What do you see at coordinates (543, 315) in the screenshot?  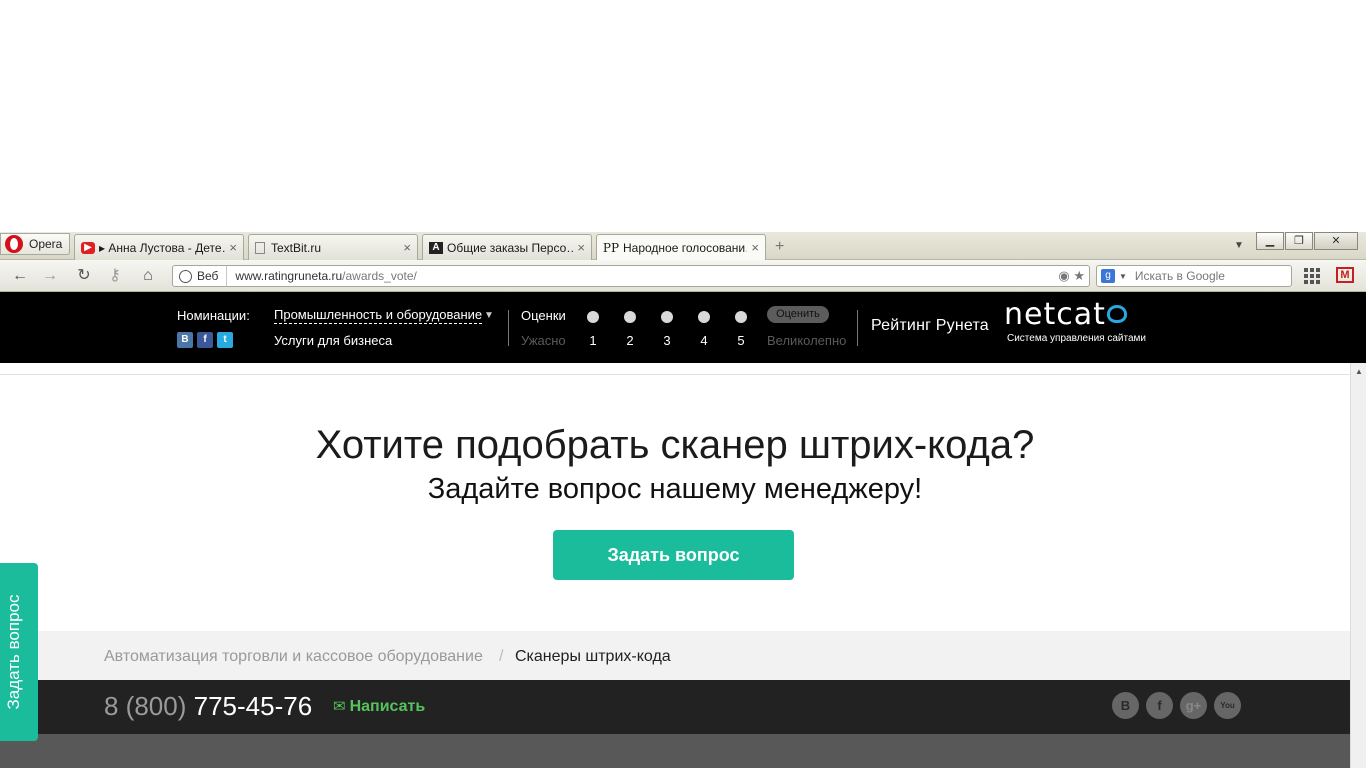 I see `ratings-label: Оценки` at bounding box center [543, 315].